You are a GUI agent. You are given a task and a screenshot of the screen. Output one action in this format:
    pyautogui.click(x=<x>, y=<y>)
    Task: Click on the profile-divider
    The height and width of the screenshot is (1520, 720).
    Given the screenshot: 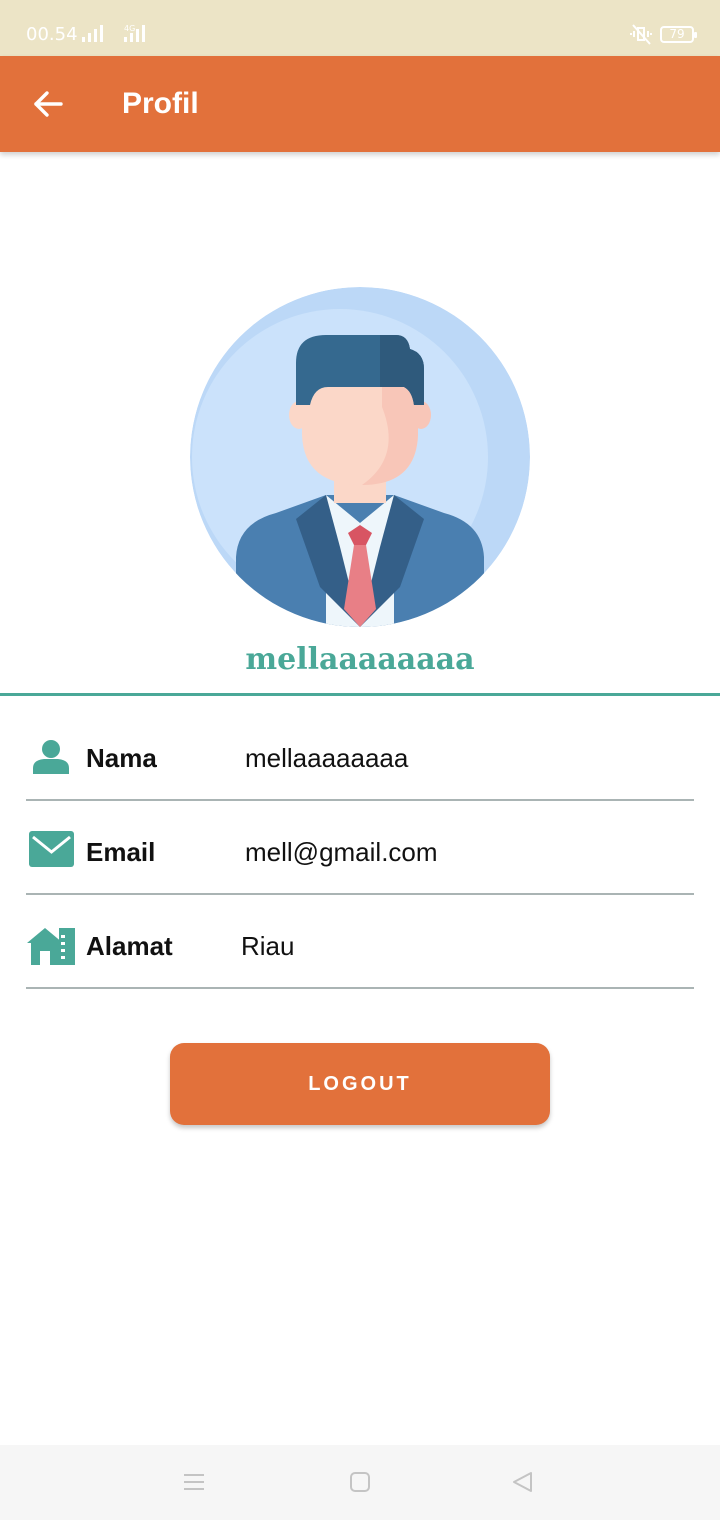 What is the action you would take?
    pyautogui.click(x=360, y=694)
    